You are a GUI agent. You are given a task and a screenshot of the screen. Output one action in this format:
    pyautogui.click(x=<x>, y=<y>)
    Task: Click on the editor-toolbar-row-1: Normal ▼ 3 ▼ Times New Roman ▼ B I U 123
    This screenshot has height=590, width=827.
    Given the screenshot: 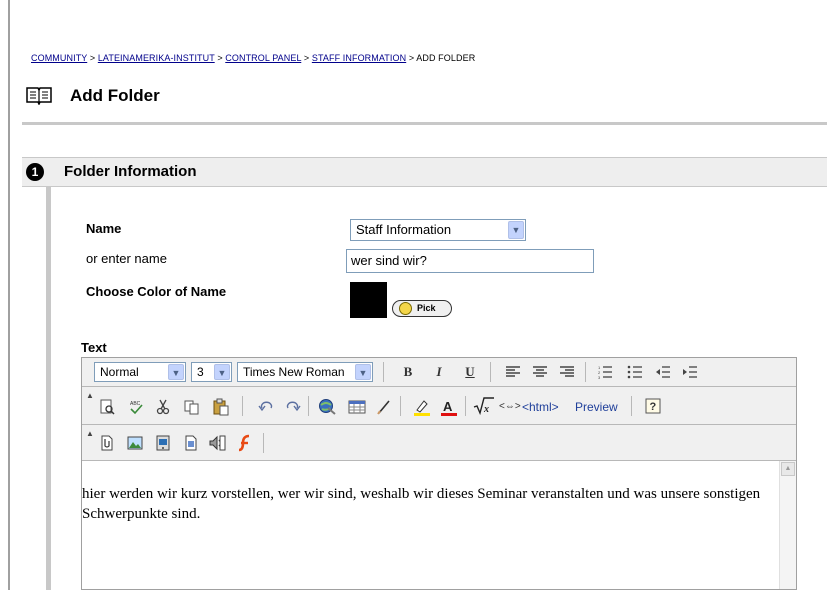 What is the action you would take?
    pyautogui.click(x=439, y=372)
    